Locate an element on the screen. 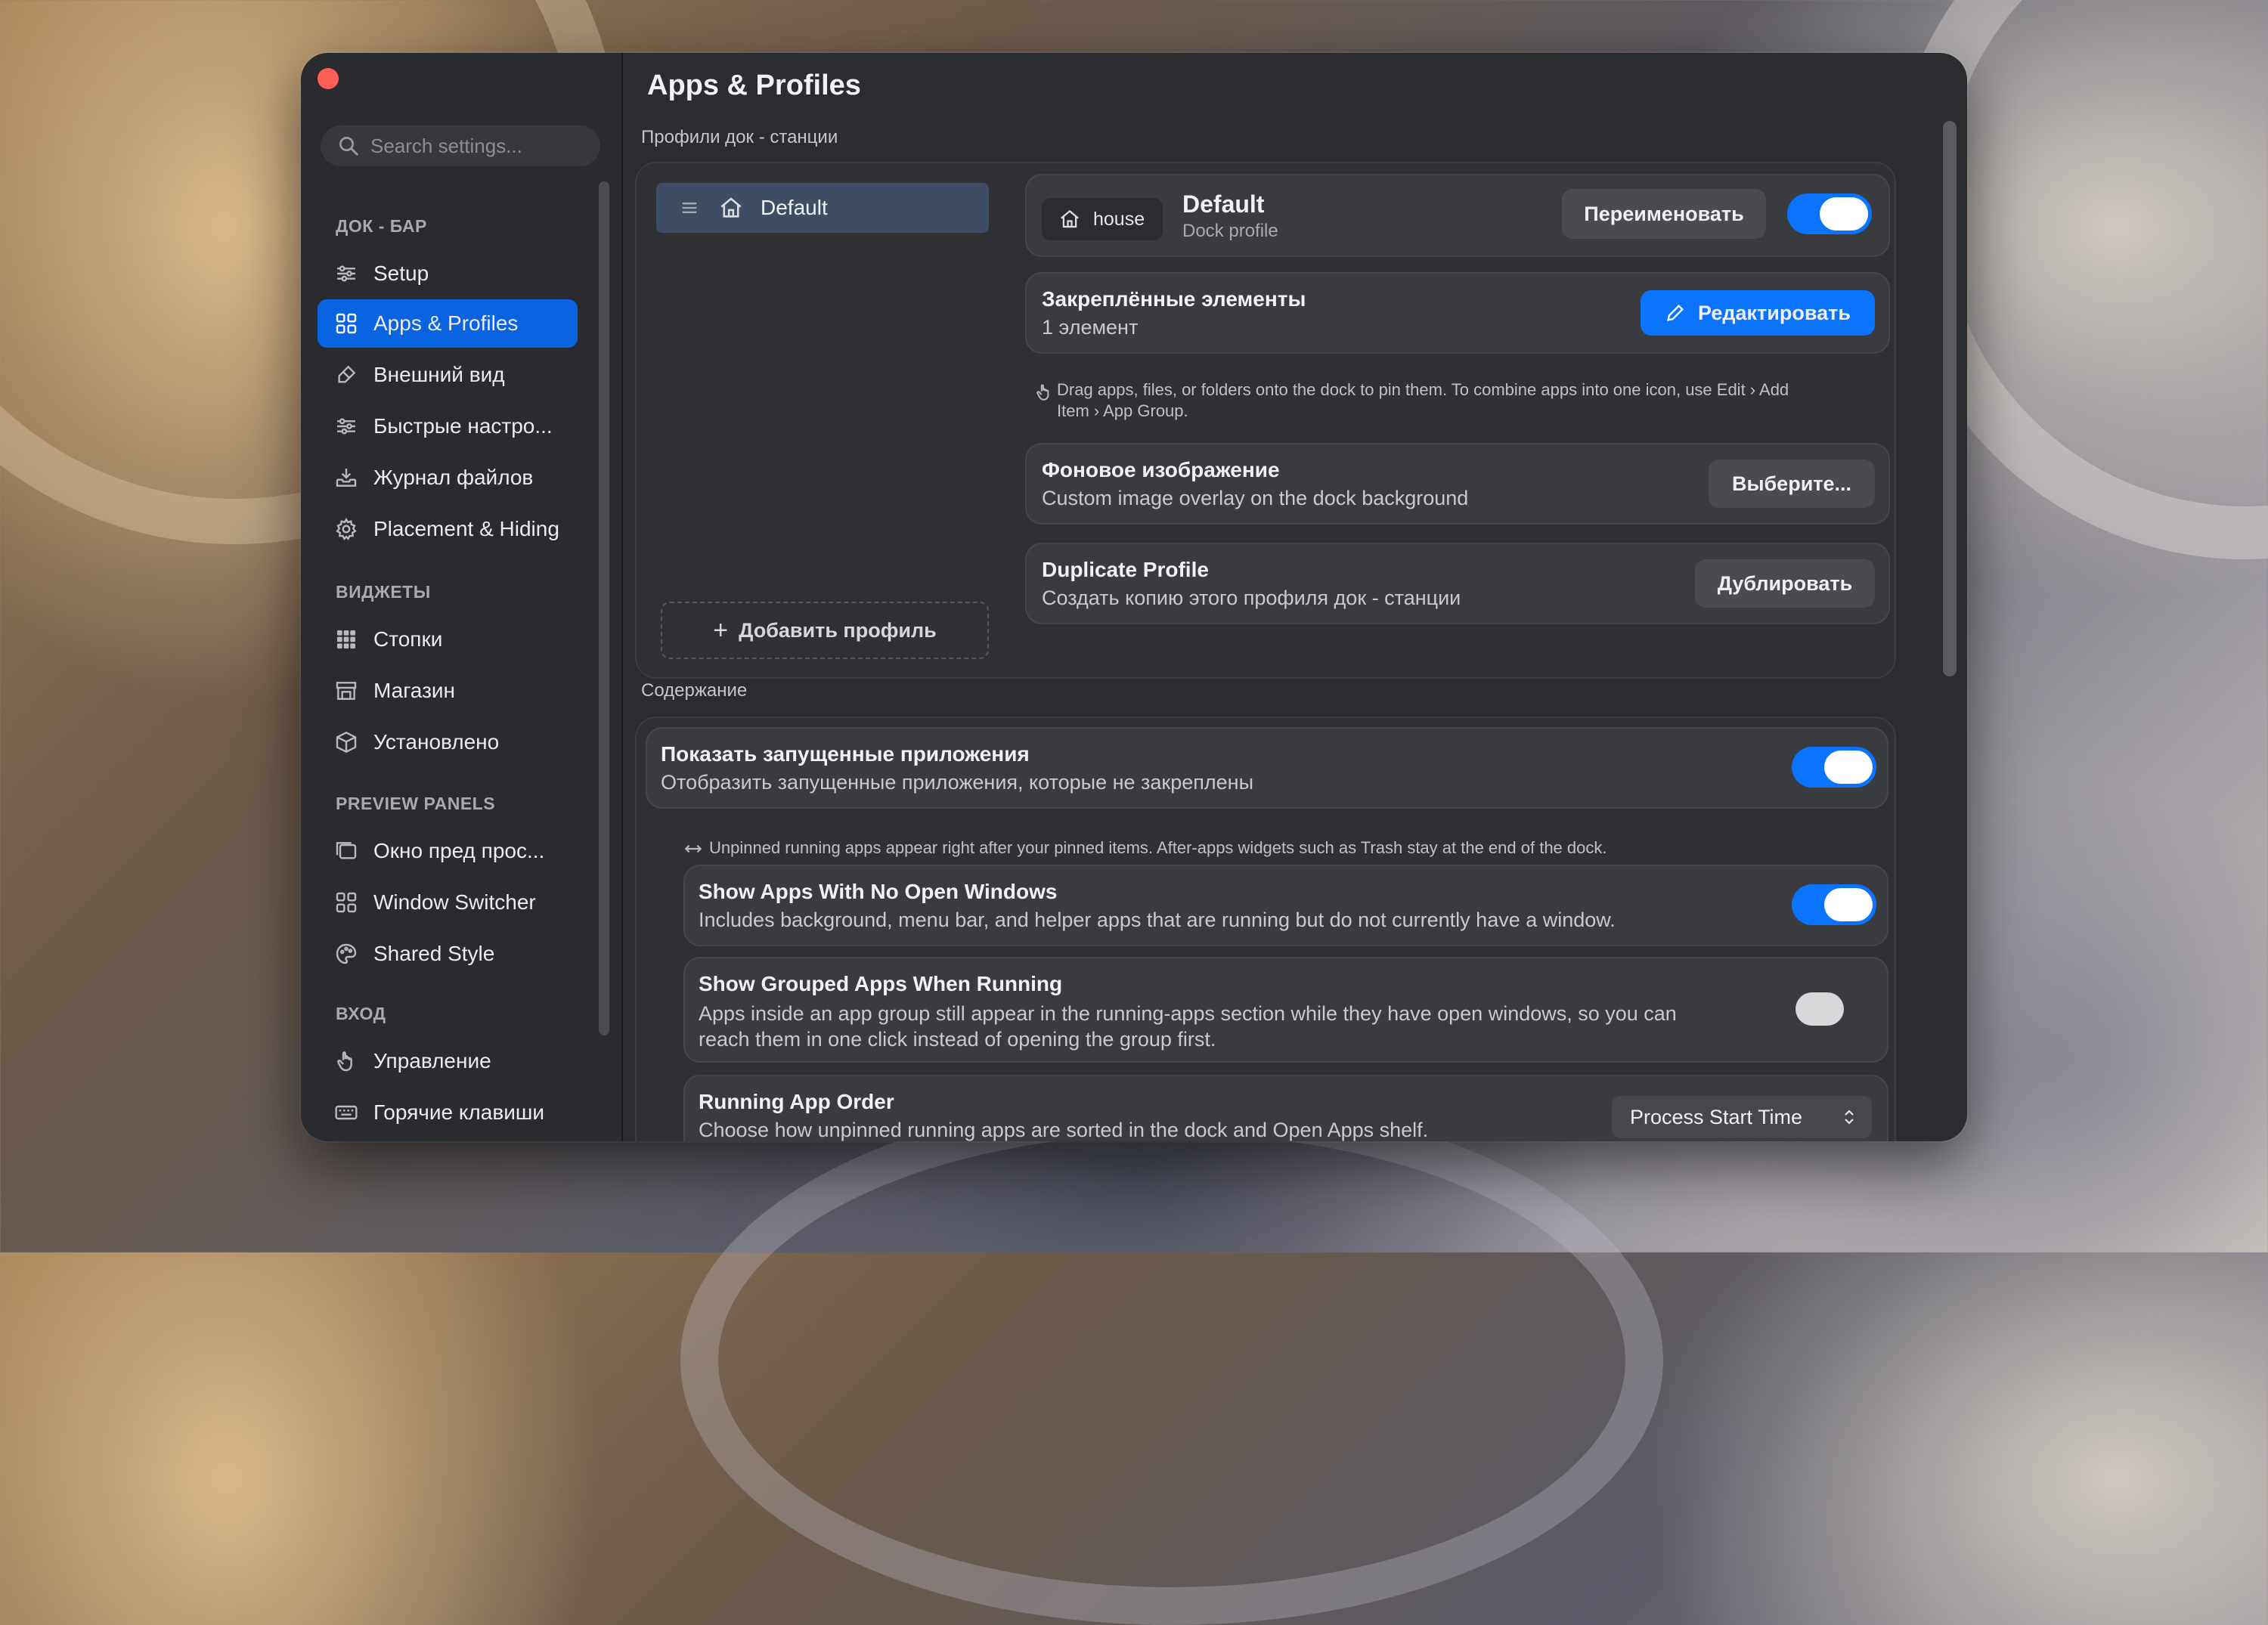 Image resolution: width=2268 pixels, height=1625 pixels. sidebar-item-label: Placement & Hiding is located at coordinates (466, 528).